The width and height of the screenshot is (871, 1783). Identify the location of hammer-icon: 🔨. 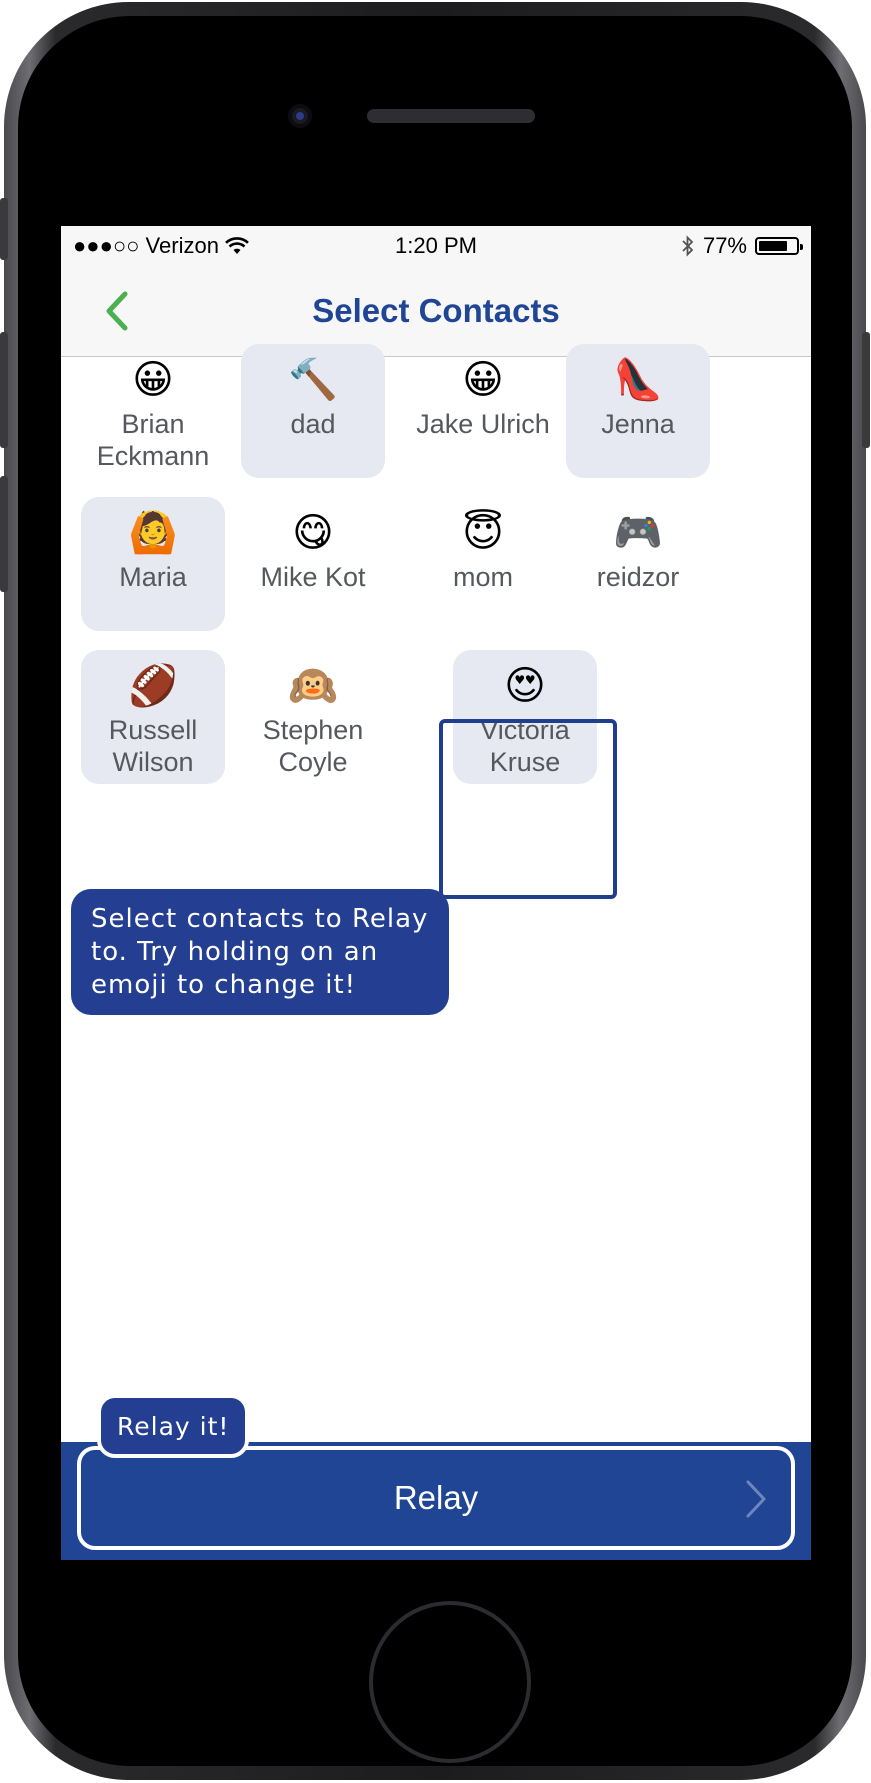
(313, 380).